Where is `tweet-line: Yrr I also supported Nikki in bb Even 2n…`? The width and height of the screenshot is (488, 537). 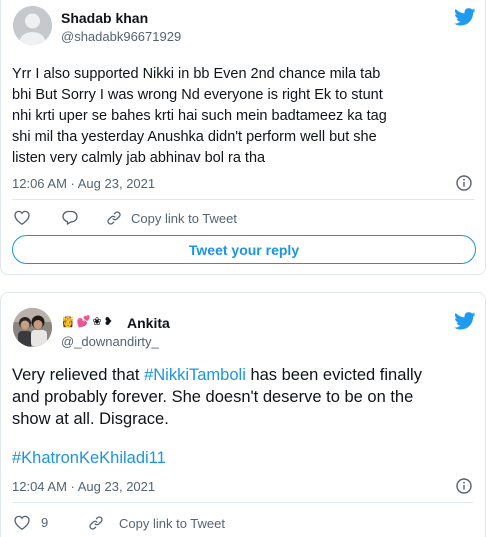 tweet-line: Yrr I also supported Nikki in bb Even 2n… is located at coordinates (196, 74).